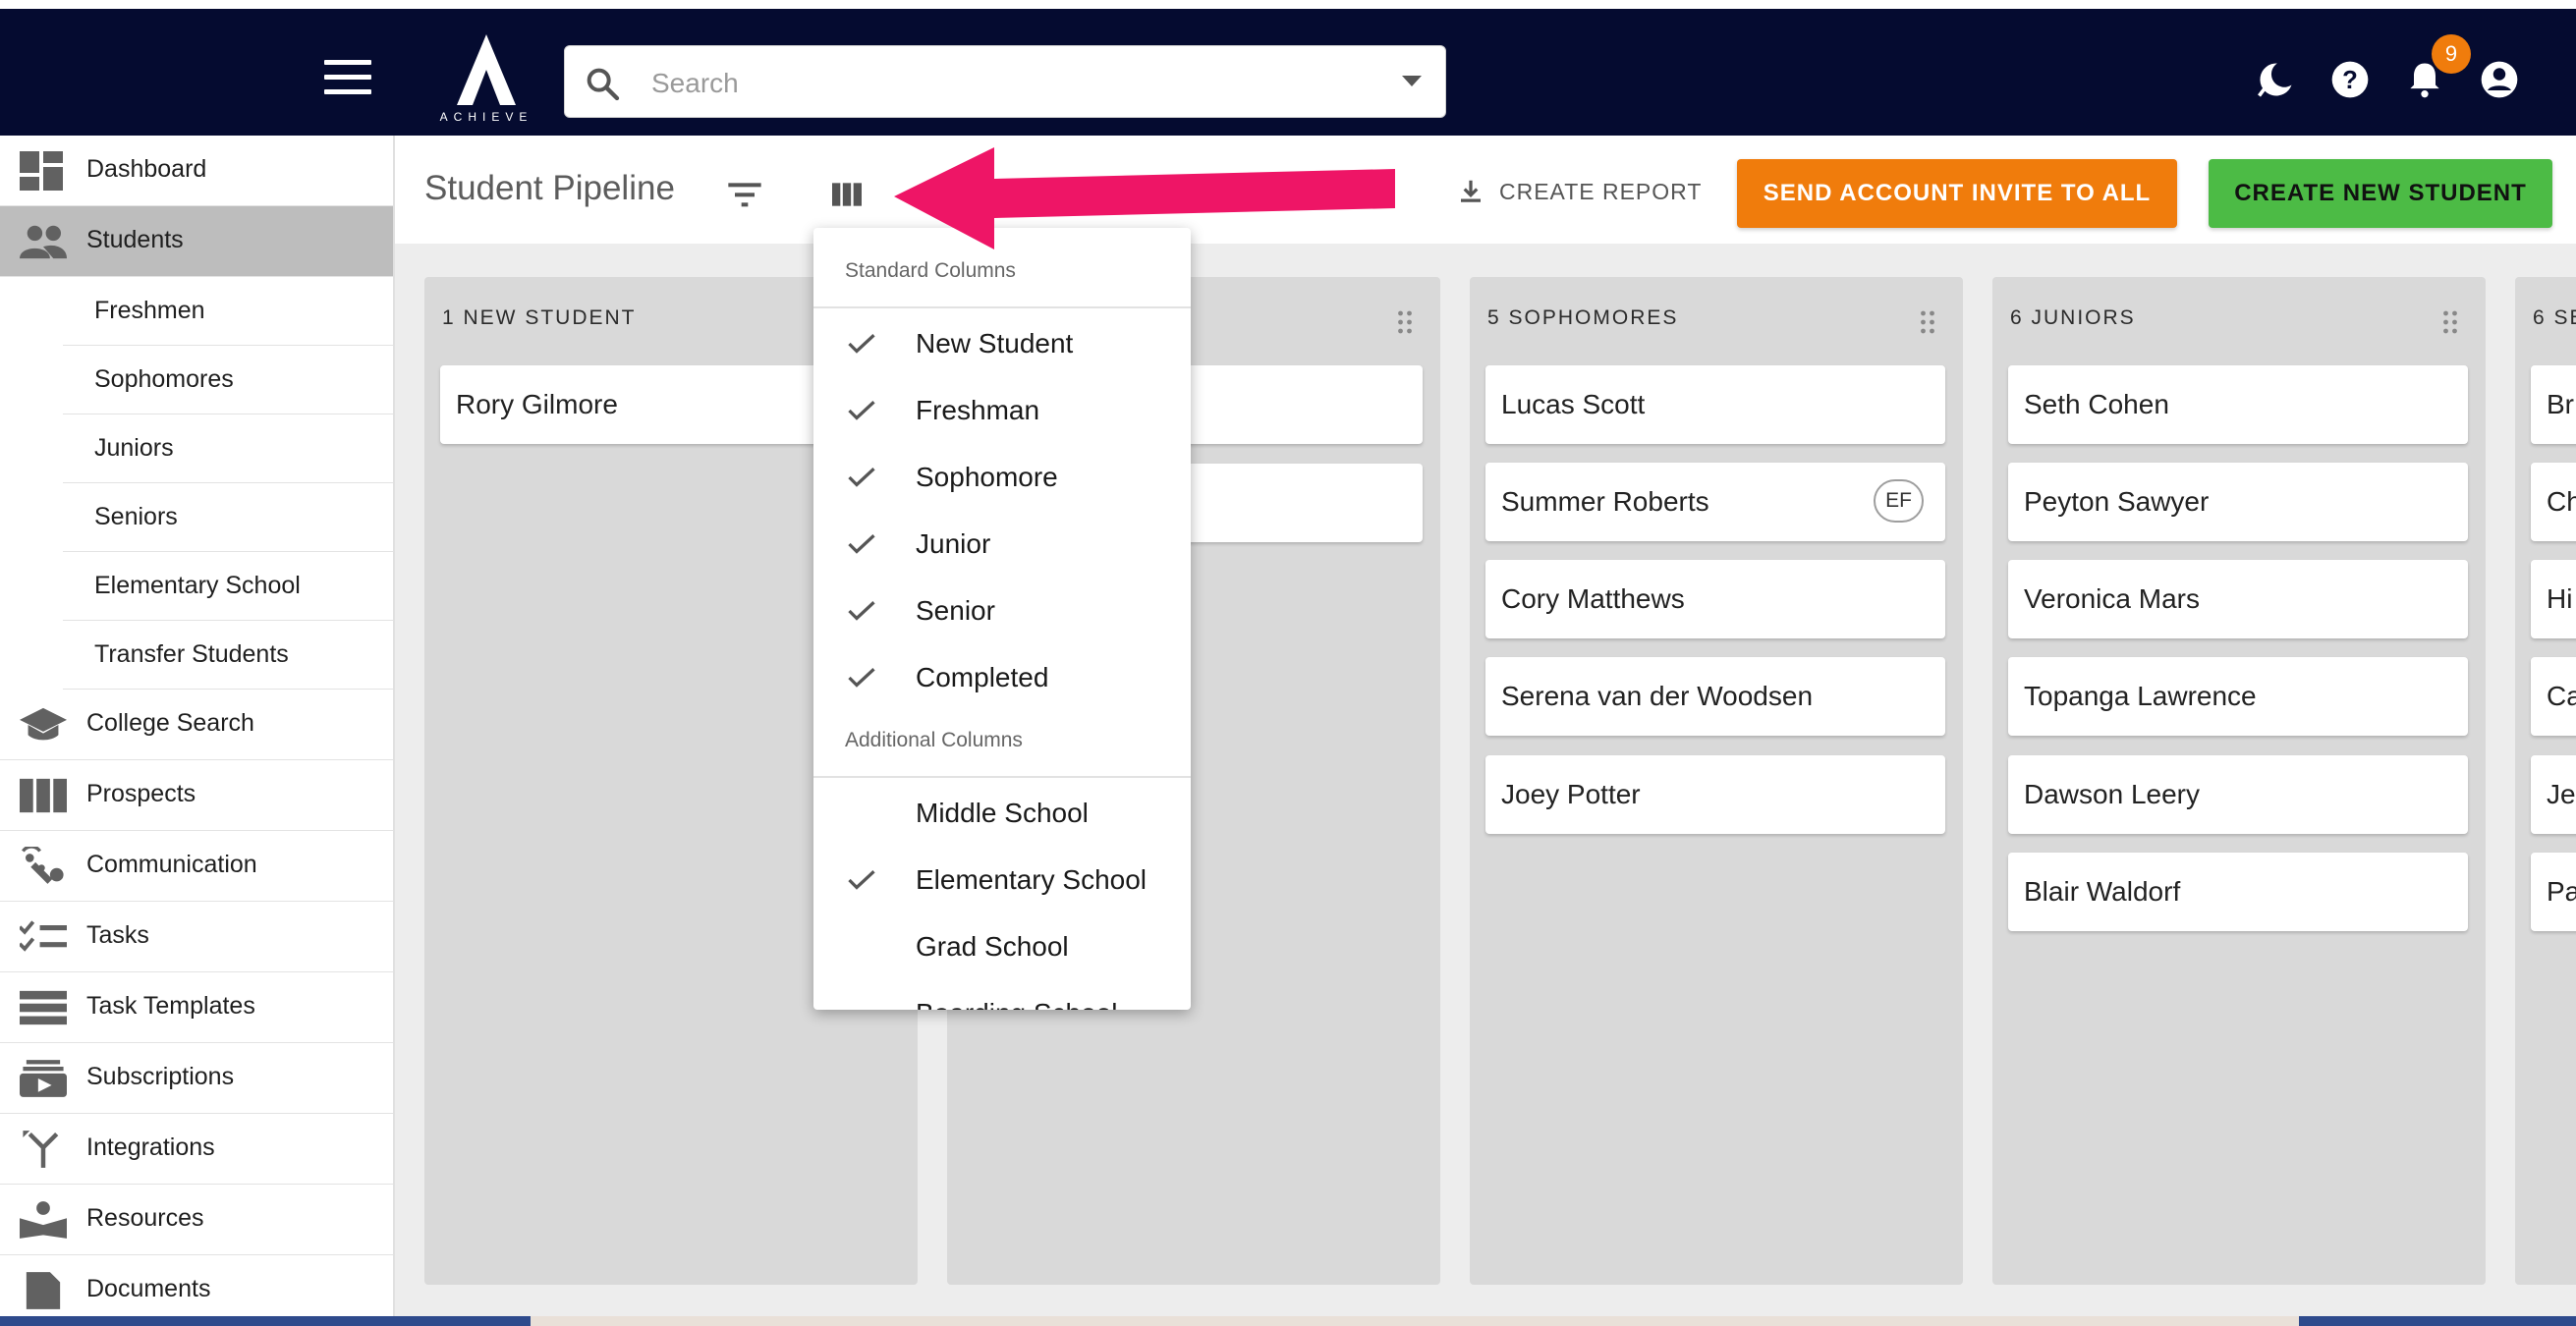 The image size is (2576, 1326). What do you see at coordinates (2380, 193) in the screenshot?
I see `create-new-student-button: CREATE NEW STUDENT` at bounding box center [2380, 193].